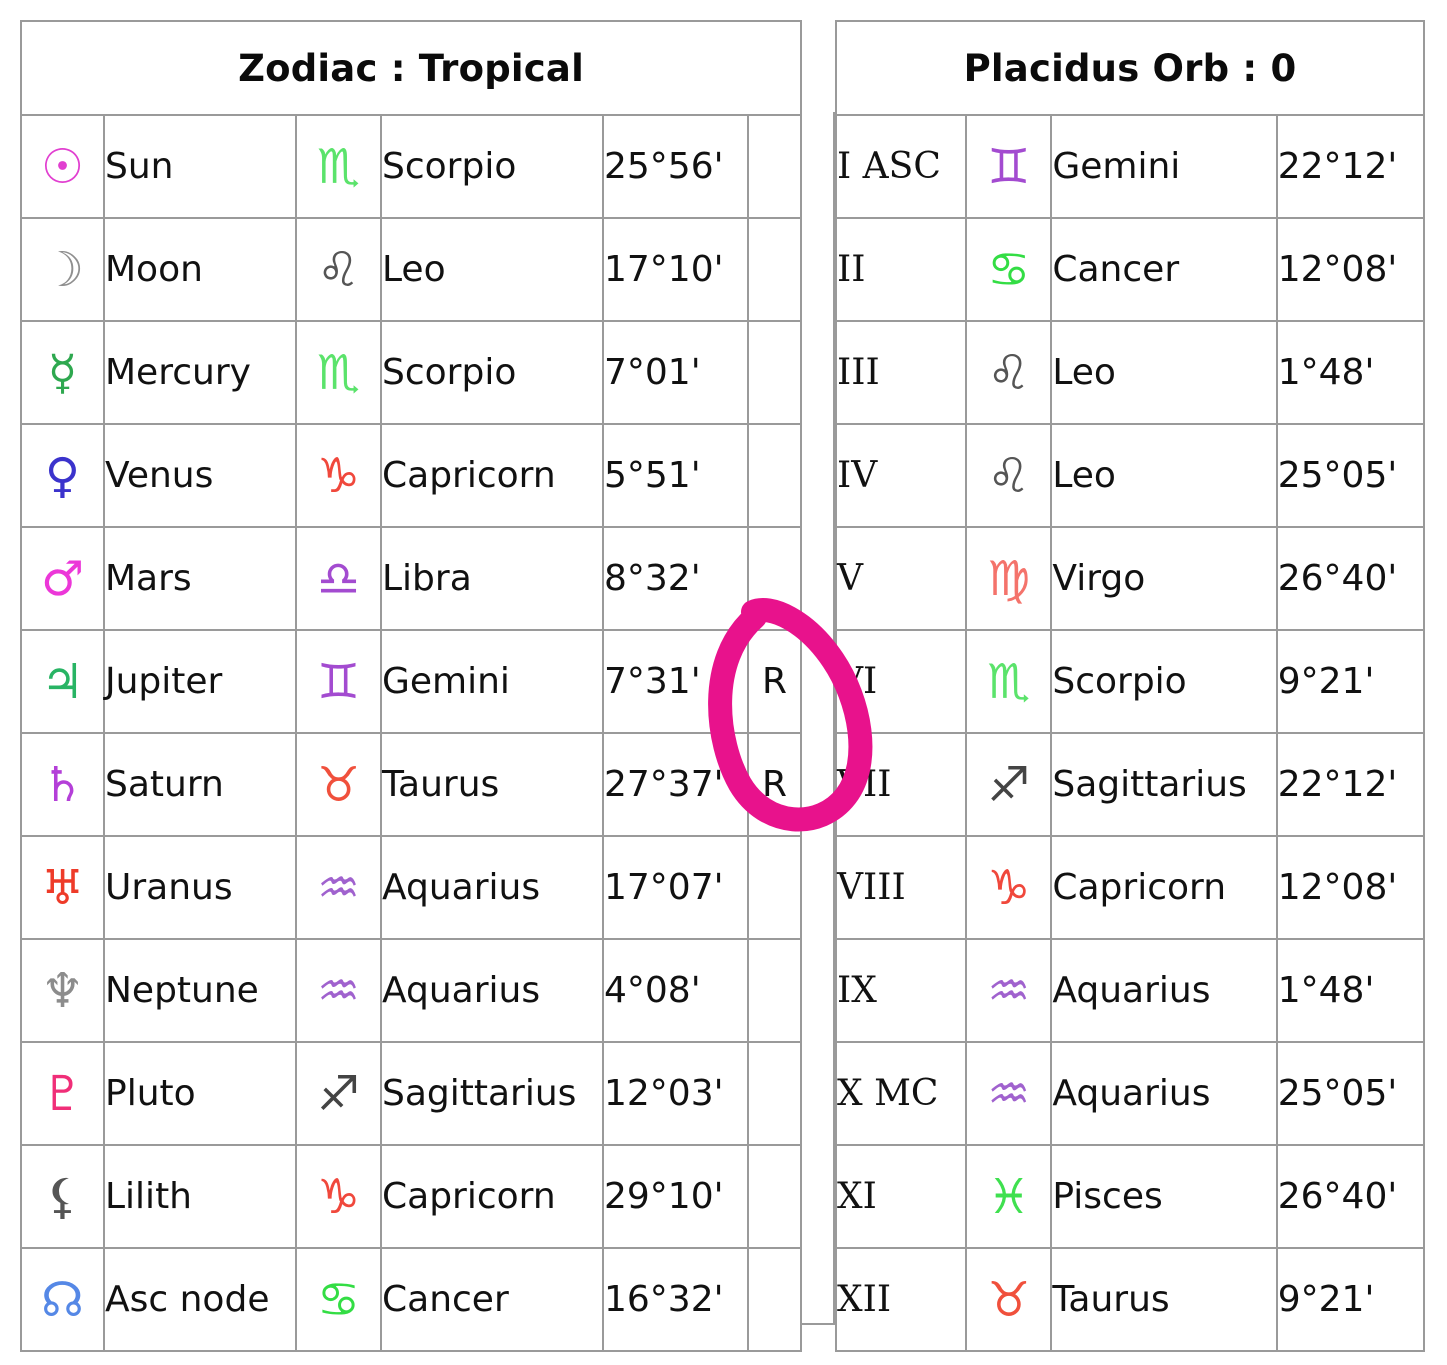 The image size is (1447, 1365). What do you see at coordinates (1350, 1196) in the screenshot?
I see `degree-cell: 26°40'` at bounding box center [1350, 1196].